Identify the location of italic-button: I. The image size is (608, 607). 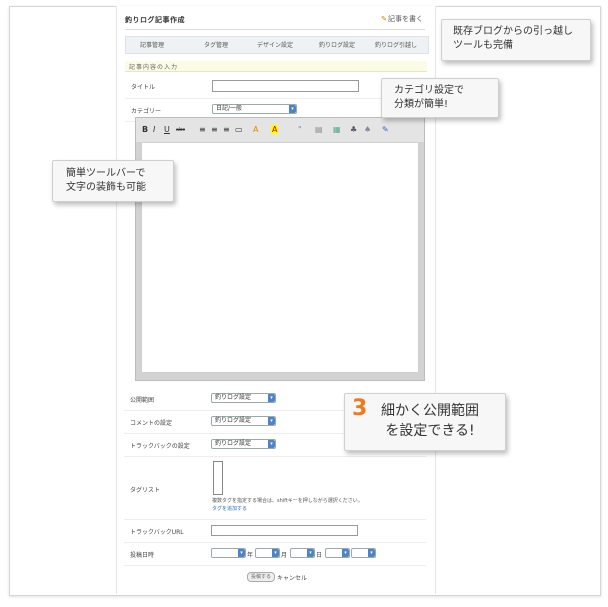
(154, 129).